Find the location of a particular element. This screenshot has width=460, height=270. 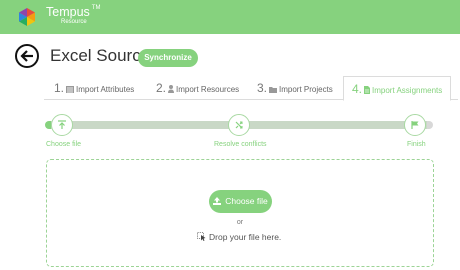

arrow-left-icon is located at coordinates (26, 56).